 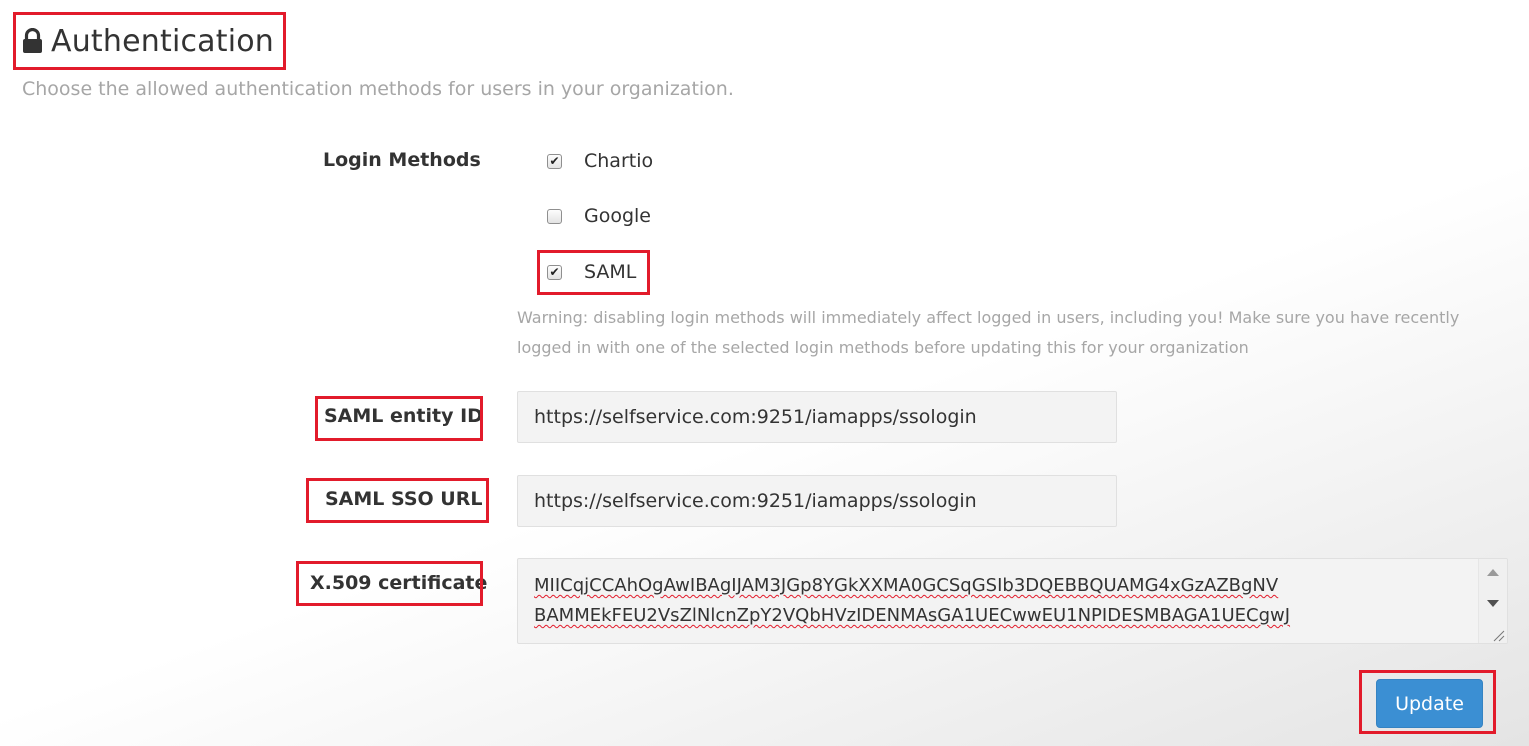 I want to click on checkmark-icon: ✔, so click(x=554, y=161).